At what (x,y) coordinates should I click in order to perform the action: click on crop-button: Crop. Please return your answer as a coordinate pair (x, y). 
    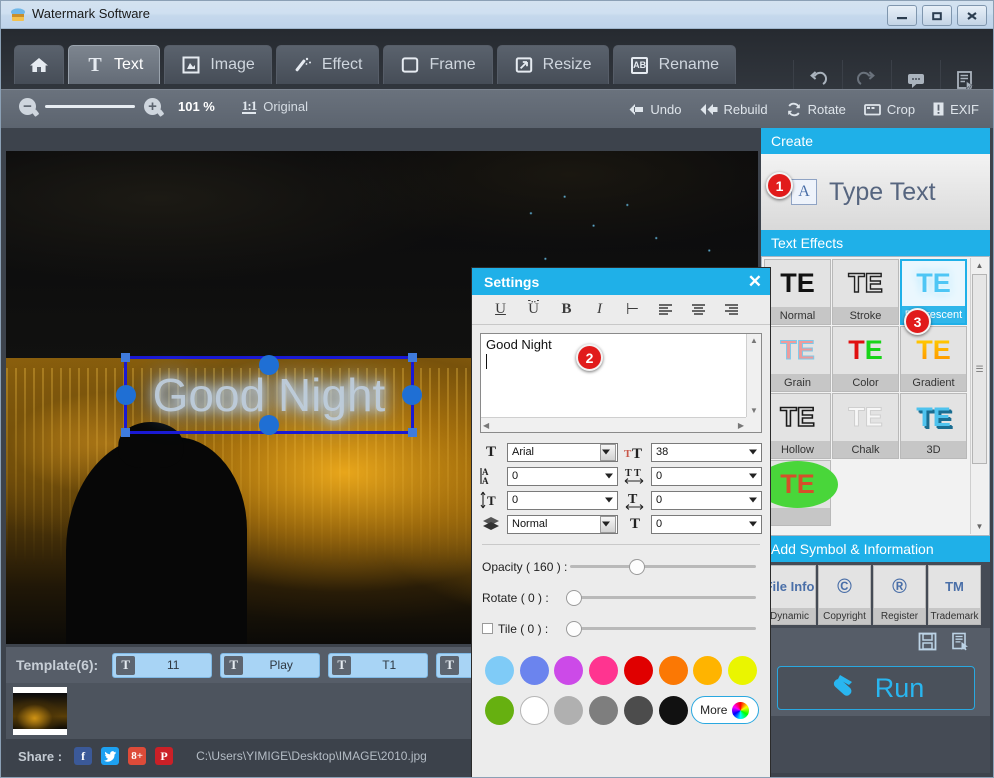
    Looking at the image, I should click on (889, 109).